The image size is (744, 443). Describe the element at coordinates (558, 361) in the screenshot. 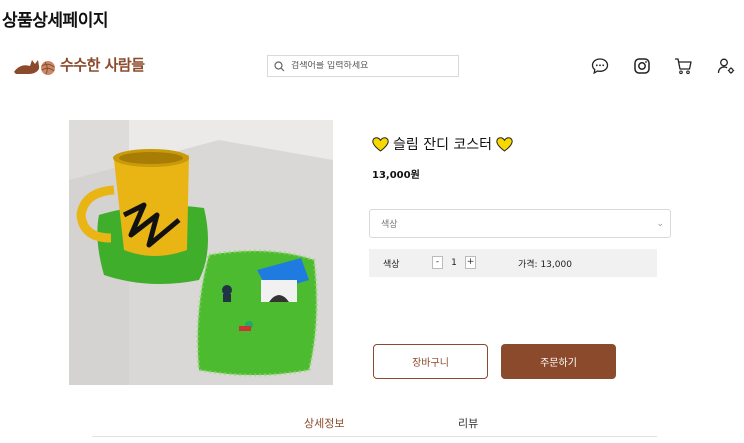

I see `order-button: 주문하기` at that location.